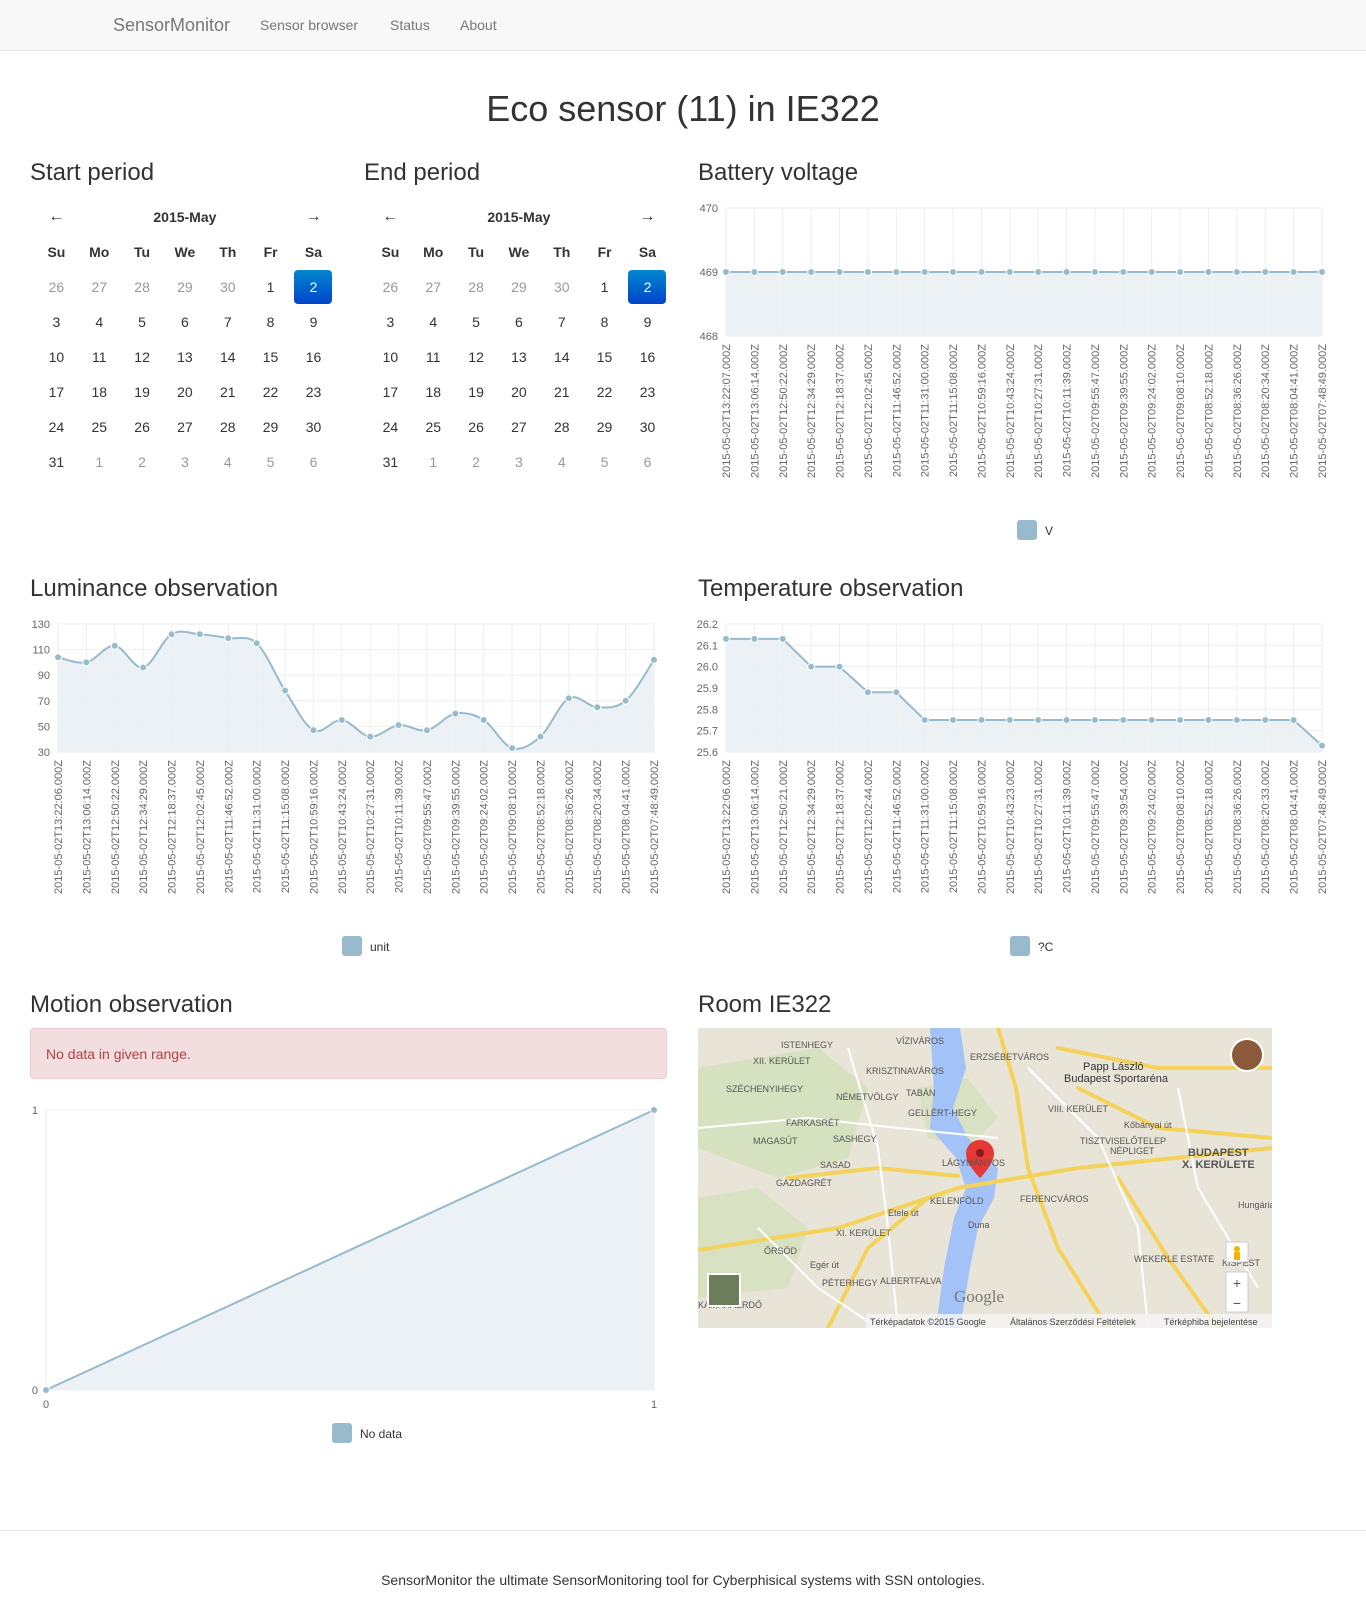  What do you see at coordinates (724, 1290) in the screenshot?
I see `satellite-toggle` at bounding box center [724, 1290].